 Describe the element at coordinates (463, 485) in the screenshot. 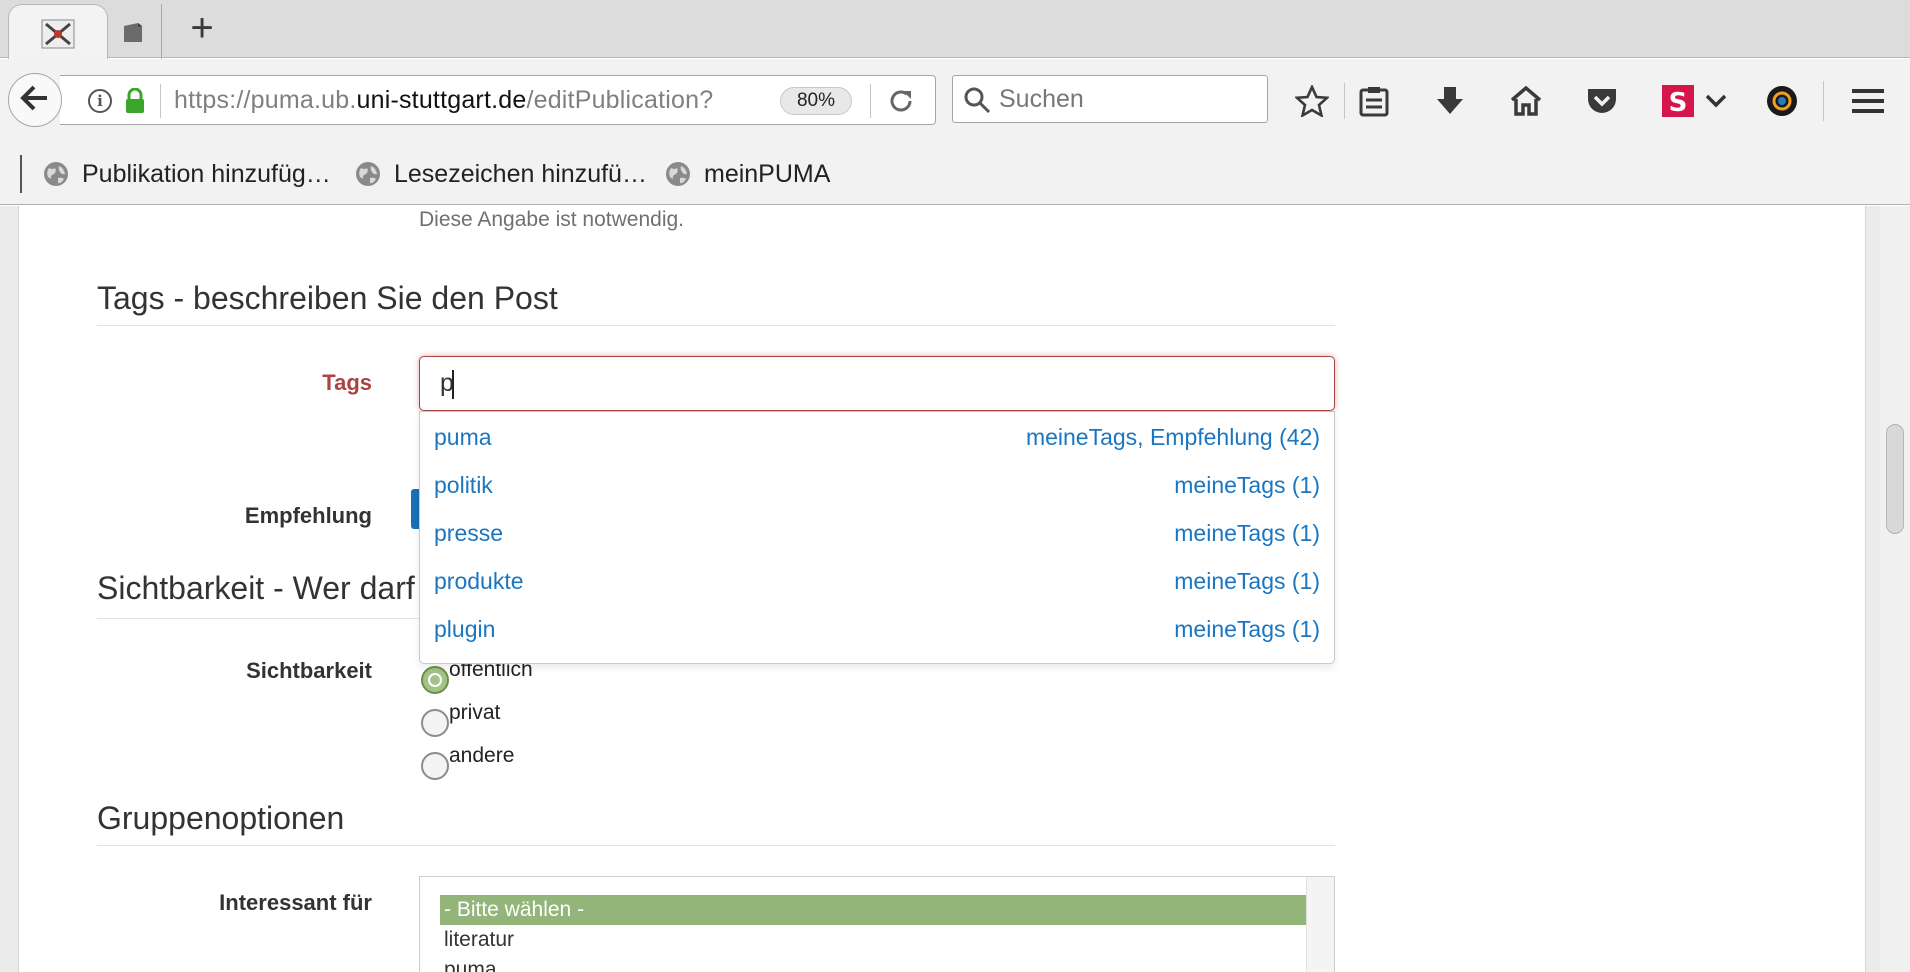

I see `suggestion-tag: politik` at that location.